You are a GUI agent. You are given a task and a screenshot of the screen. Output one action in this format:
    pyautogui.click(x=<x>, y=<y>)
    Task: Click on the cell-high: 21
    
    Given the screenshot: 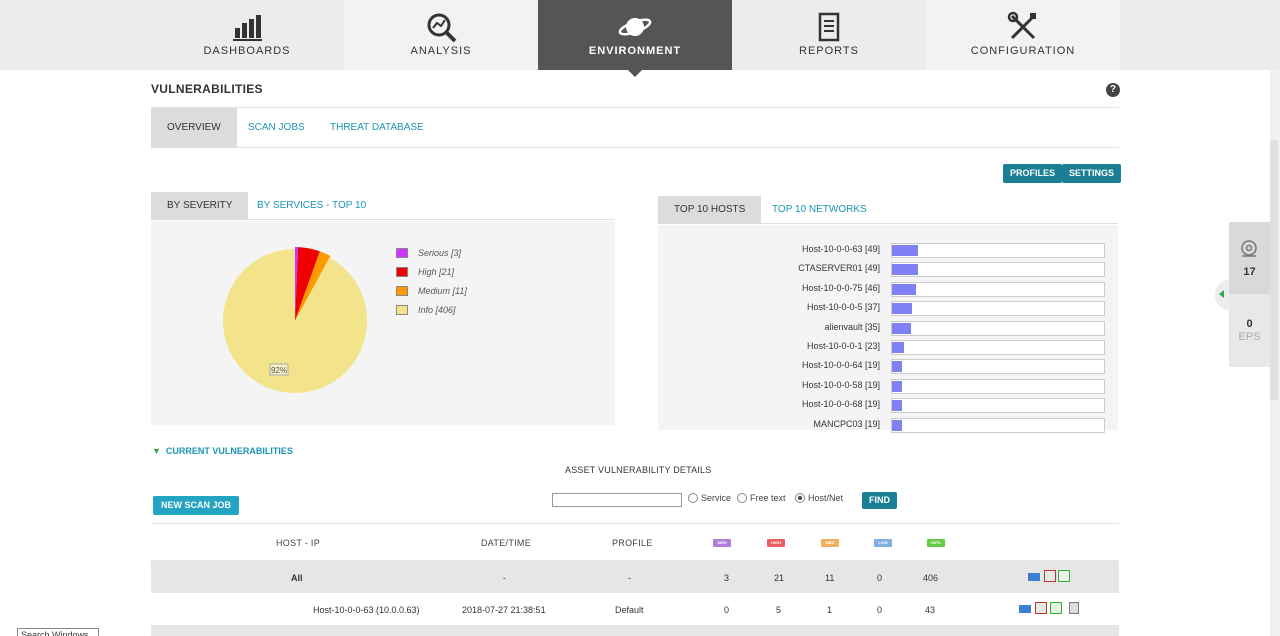 What is the action you would take?
    pyautogui.click(x=779, y=578)
    